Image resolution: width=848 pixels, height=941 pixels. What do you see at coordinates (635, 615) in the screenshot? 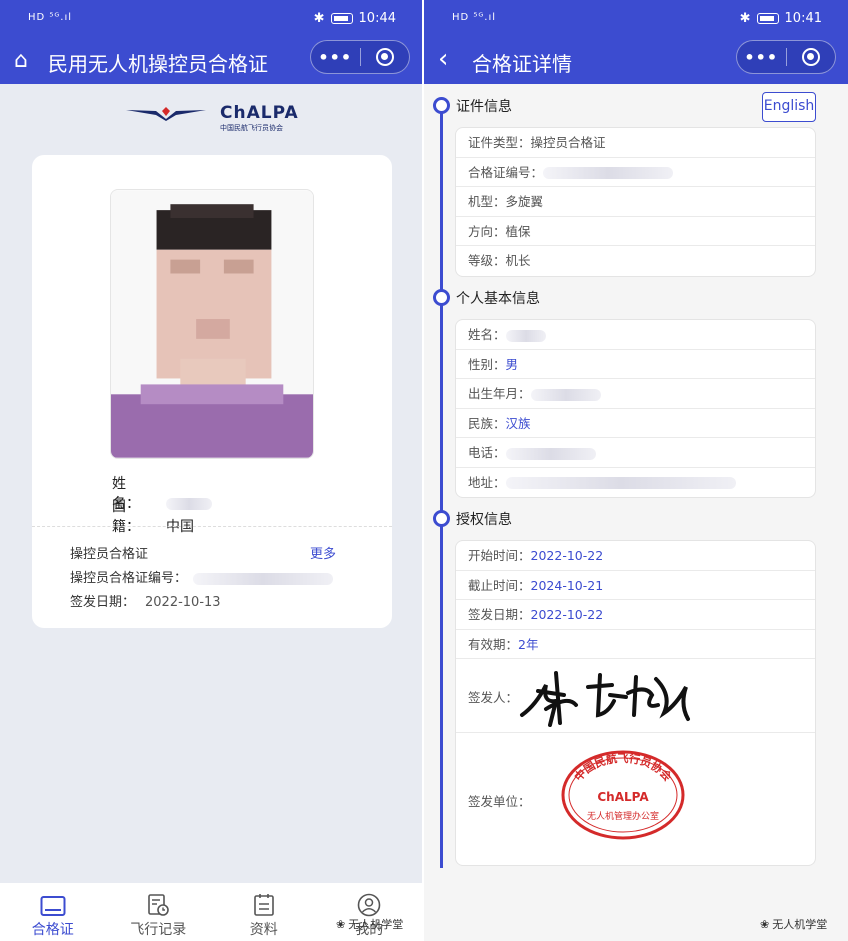
I see `info-row: 签发日期：2022-10-22` at bounding box center [635, 615].